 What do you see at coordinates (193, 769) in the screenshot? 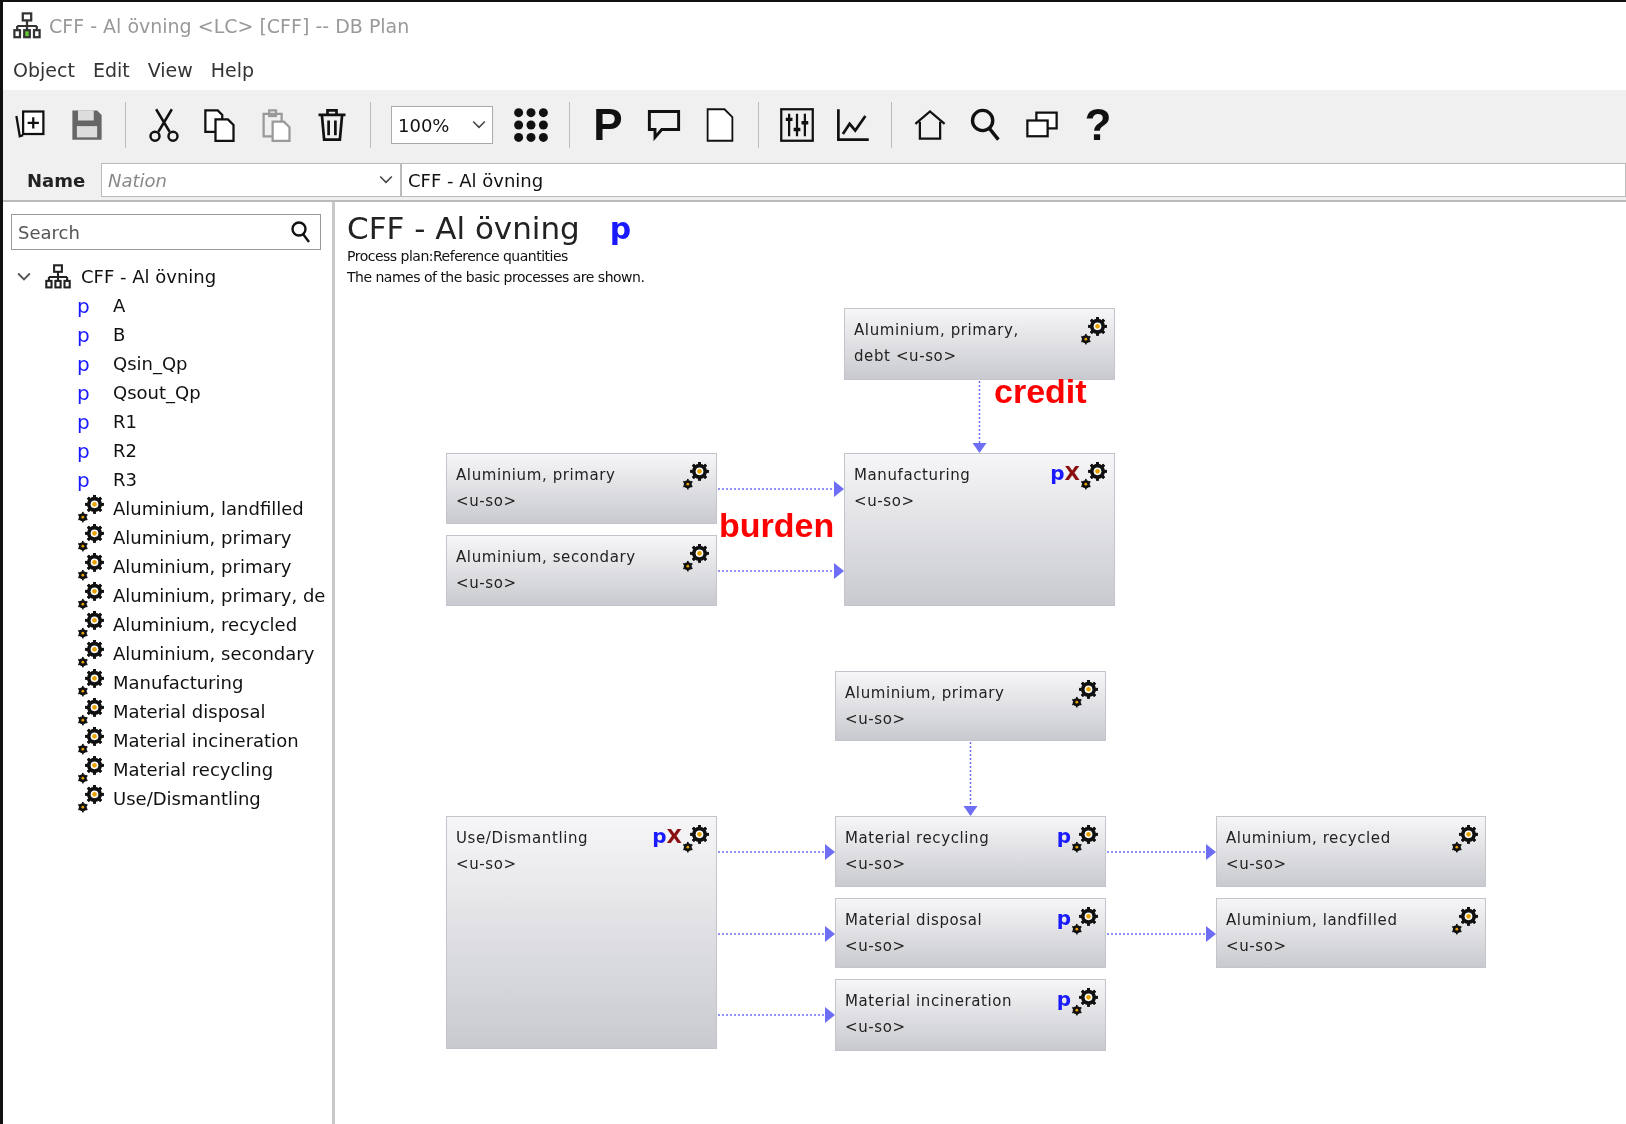
I see `tree-item: Material recycling` at bounding box center [193, 769].